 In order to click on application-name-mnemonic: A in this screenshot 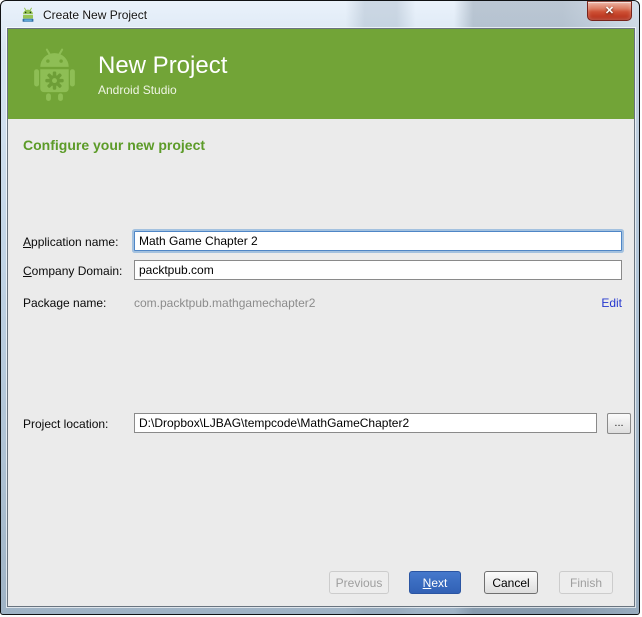, I will do `click(27, 242)`.